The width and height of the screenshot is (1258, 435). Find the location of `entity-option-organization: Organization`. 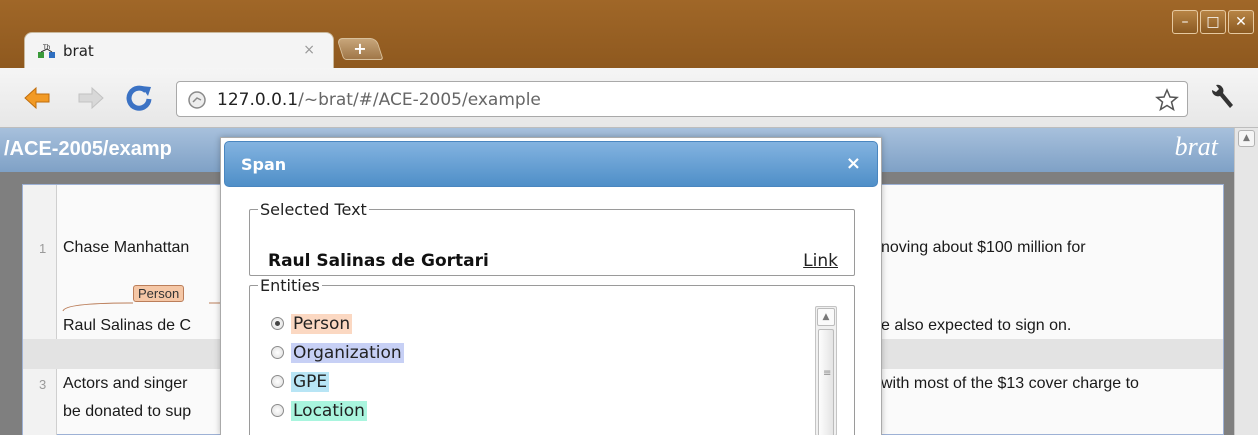

entity-option-organization: Organization is located at coordinates (337, 353).